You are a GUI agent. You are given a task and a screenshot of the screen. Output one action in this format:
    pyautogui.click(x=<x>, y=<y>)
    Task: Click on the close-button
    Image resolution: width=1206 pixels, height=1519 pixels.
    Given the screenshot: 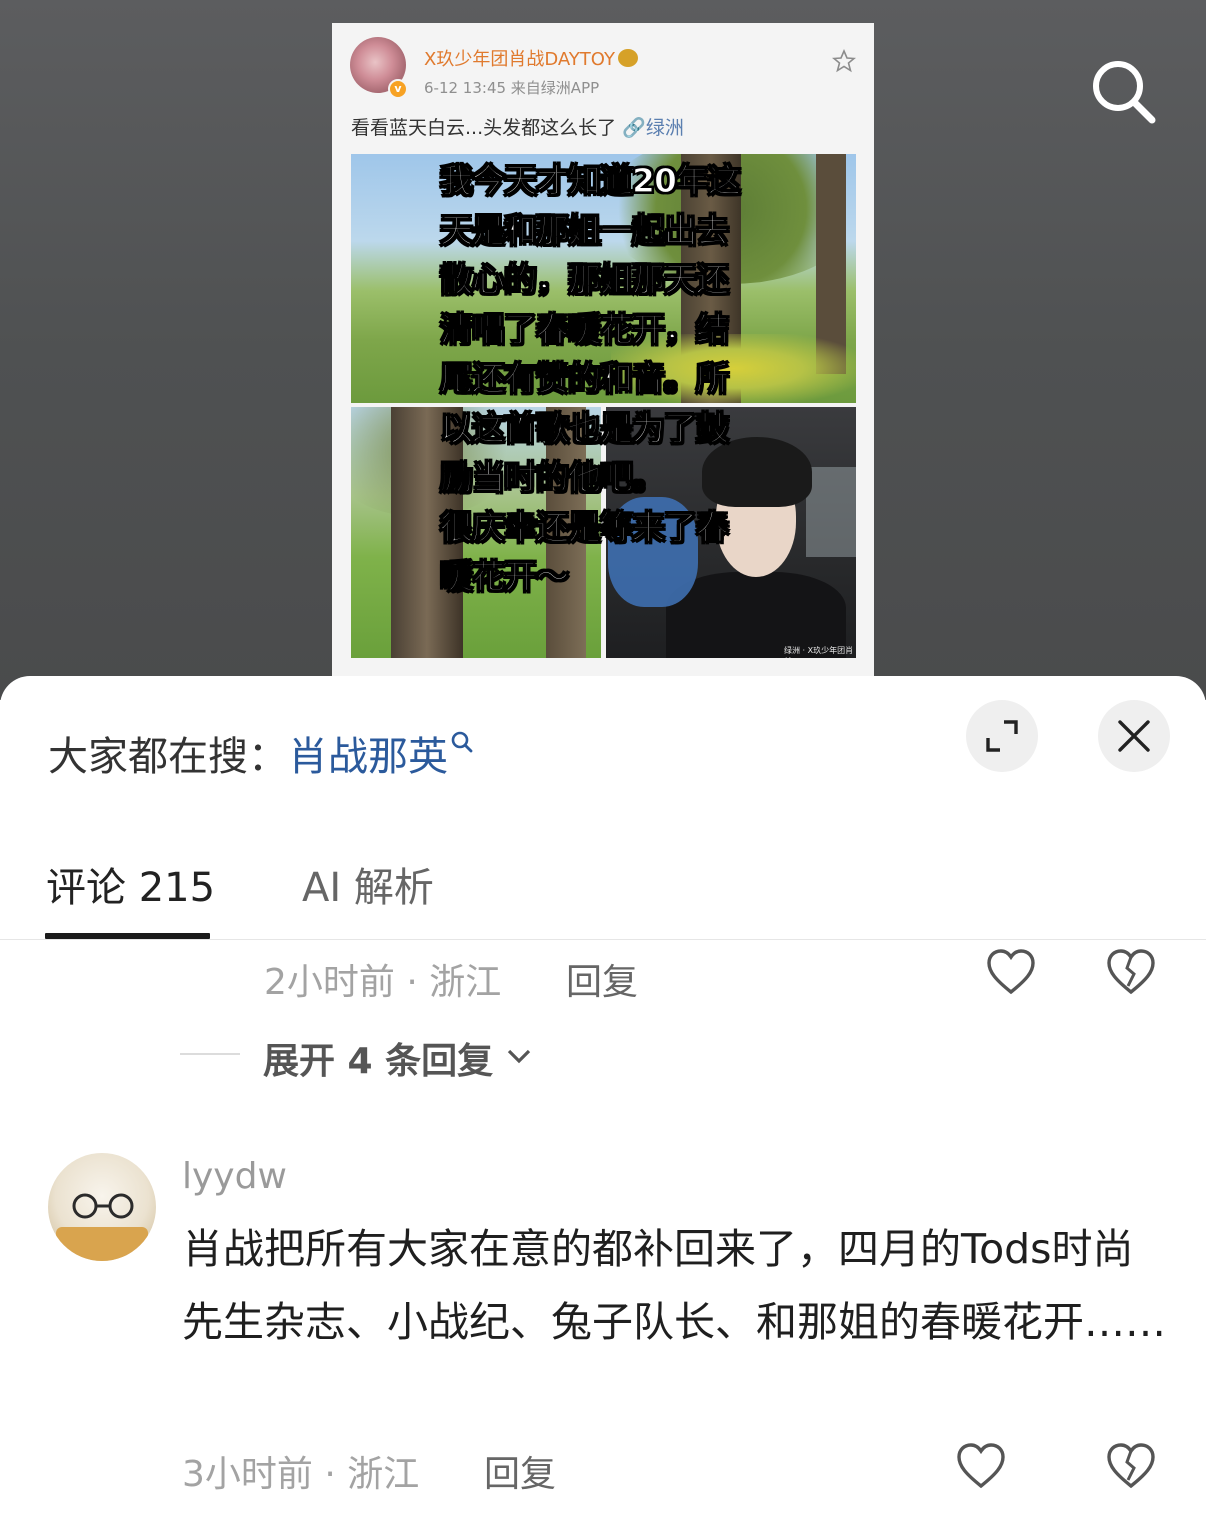 What is the action you would take?
    pyautogui.click(x=1134, y=736)
    